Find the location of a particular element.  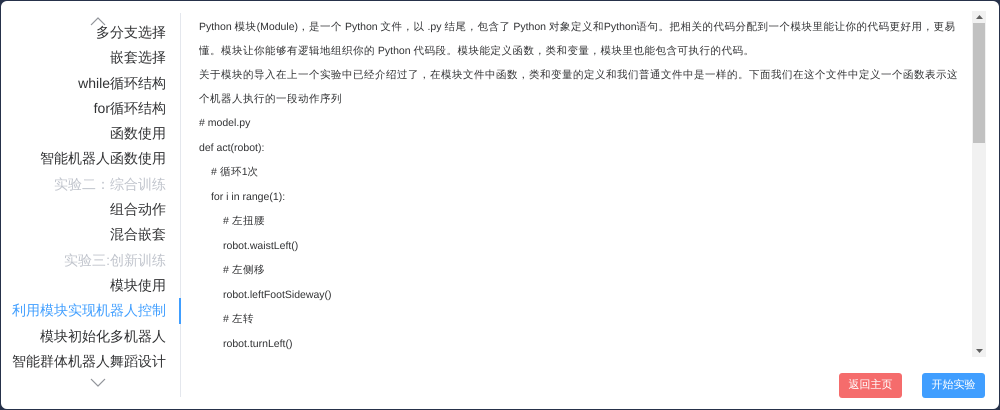

scrollbar is located at coordinates (979, 184).